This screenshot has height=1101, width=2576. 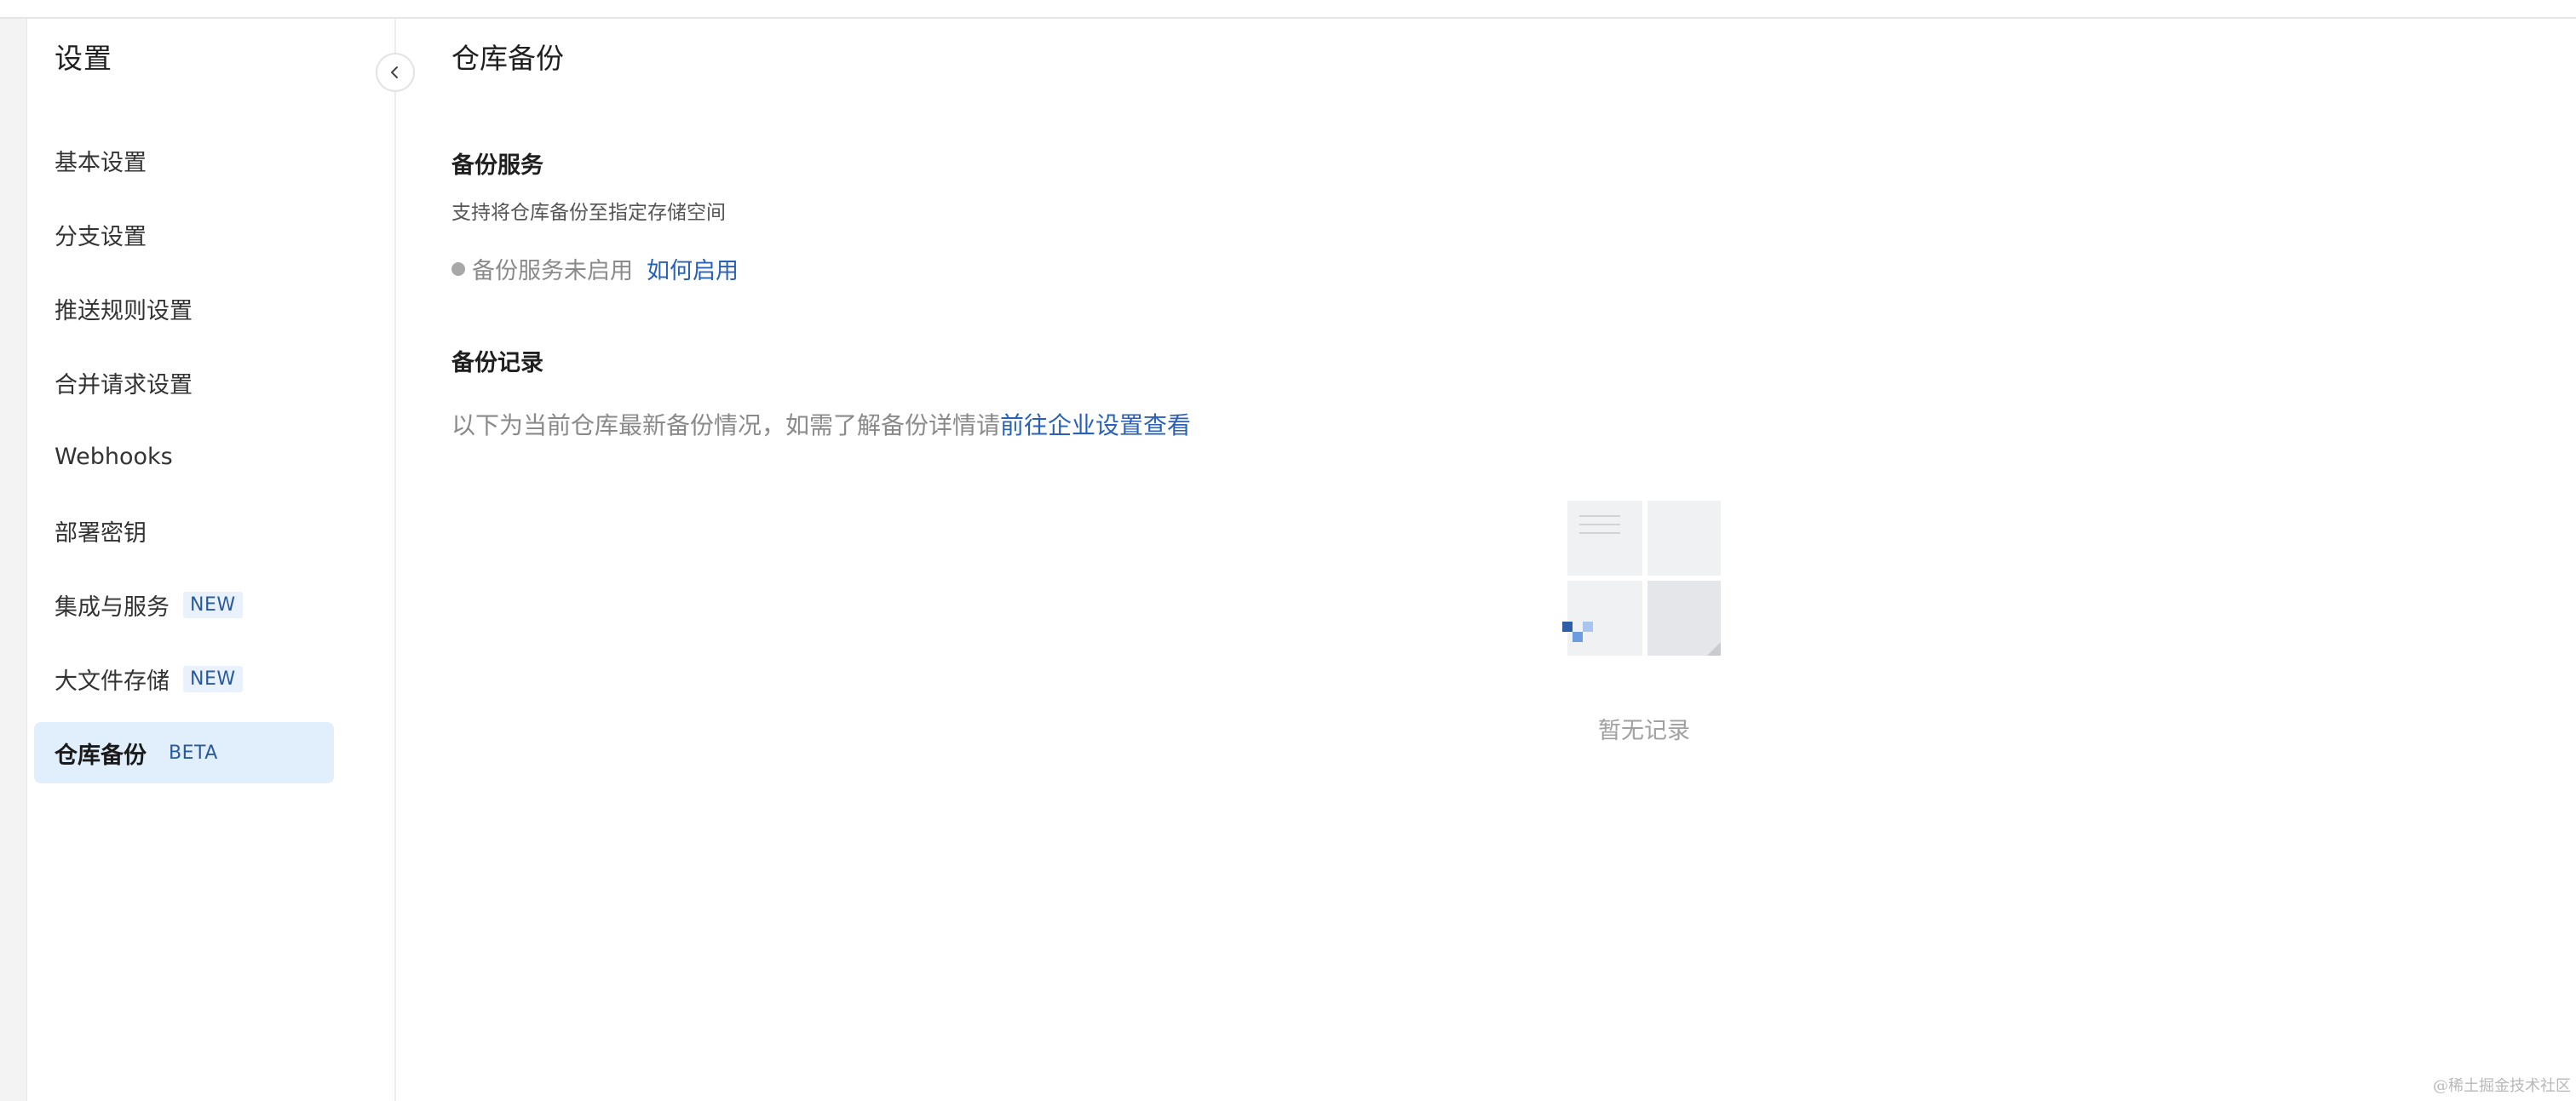 I want to click on backup-status-row: 备份服务未启用 如何启用, so click(x=595, y=268).